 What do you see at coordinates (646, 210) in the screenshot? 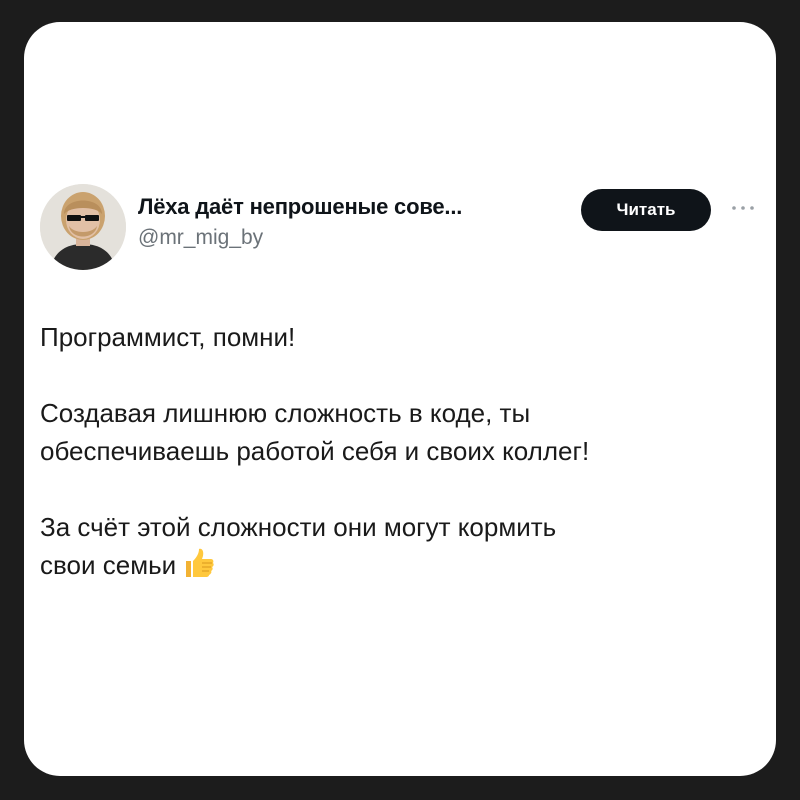
I see `follow-button: Читать` at bounding box center [646, 210].